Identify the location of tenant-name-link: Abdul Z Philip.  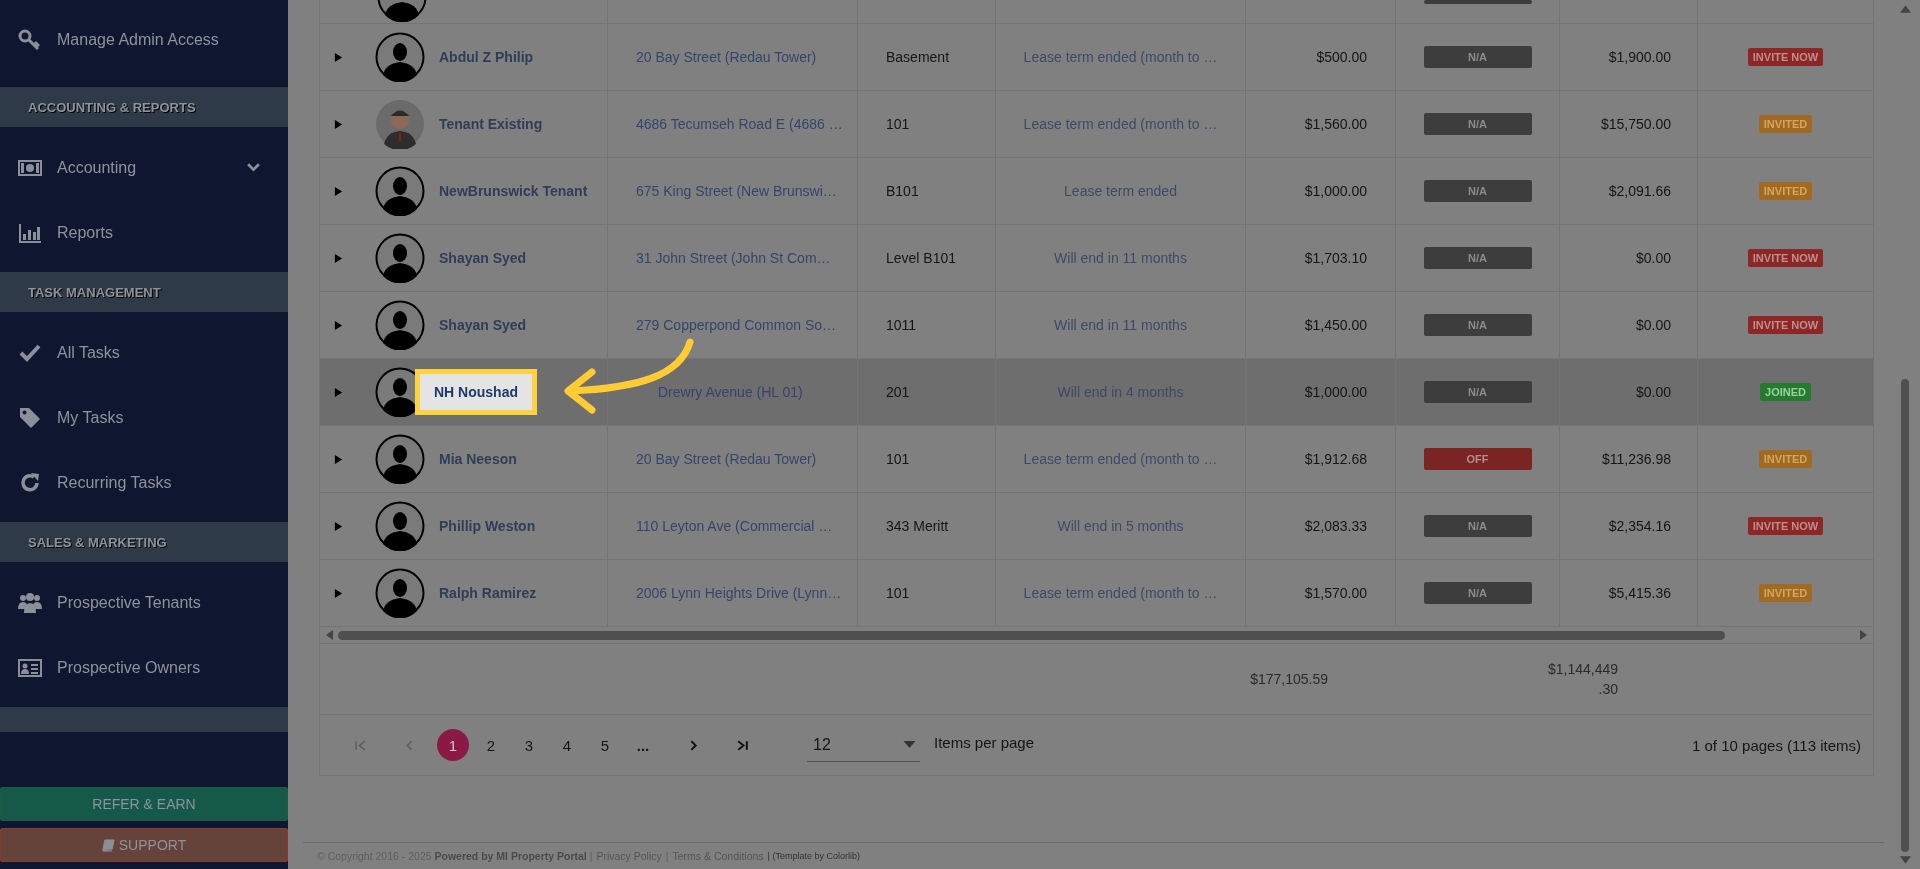
(486, 57).